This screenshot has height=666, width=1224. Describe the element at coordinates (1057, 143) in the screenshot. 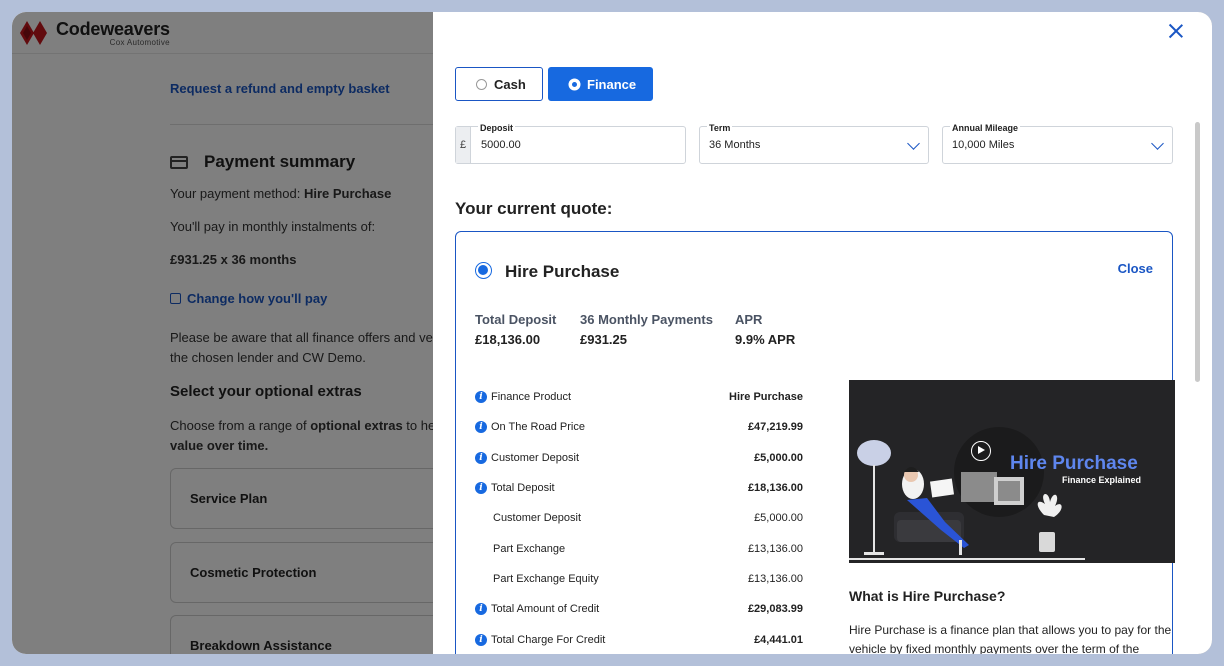

I see `mileage-select: Annual Mileage 10,000 Miles` at that location.